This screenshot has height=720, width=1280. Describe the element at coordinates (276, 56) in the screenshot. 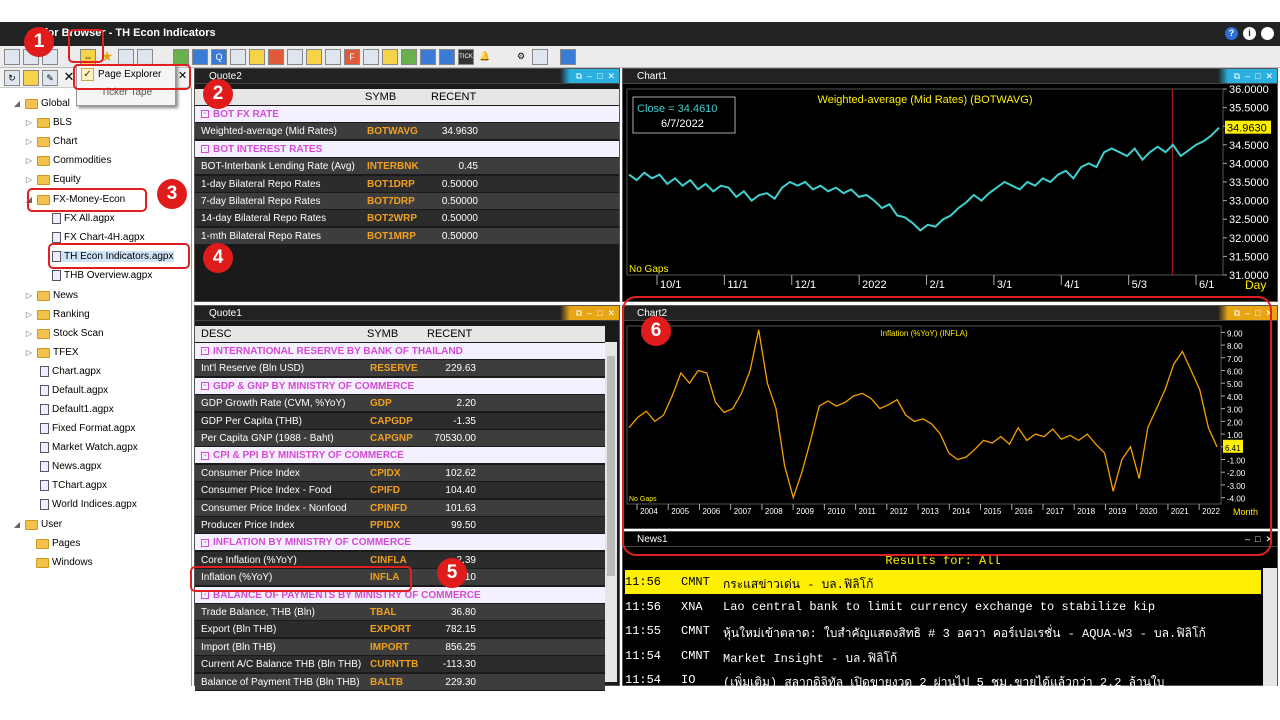

I see `alert-tool-icon` at that location.